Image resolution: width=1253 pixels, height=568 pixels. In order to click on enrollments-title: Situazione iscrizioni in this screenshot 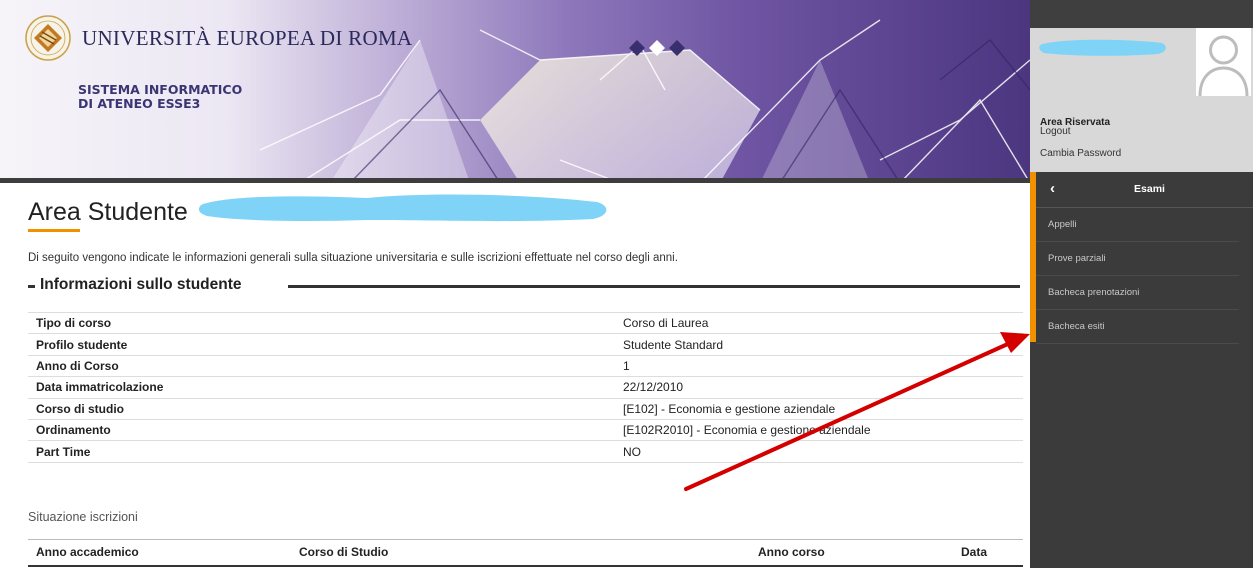, I will do `click(83, 517)`.